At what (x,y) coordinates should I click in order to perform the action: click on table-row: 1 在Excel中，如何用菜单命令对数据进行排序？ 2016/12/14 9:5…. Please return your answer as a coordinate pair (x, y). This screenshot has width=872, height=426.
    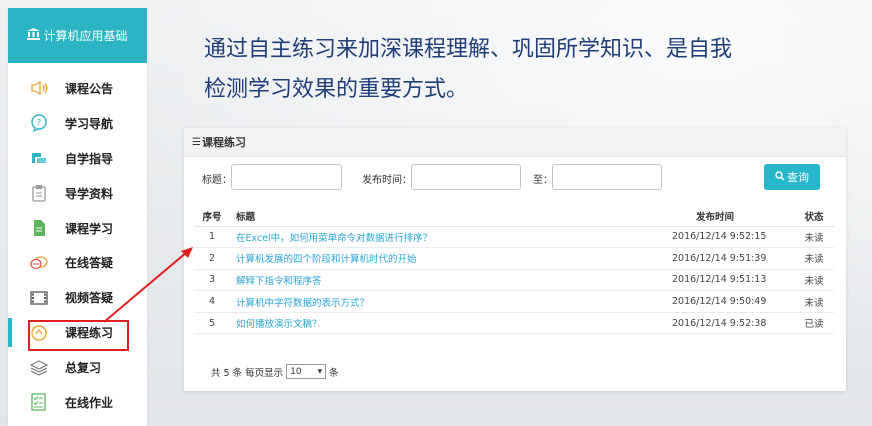
    Looking at the image, I should click on (514, 237).